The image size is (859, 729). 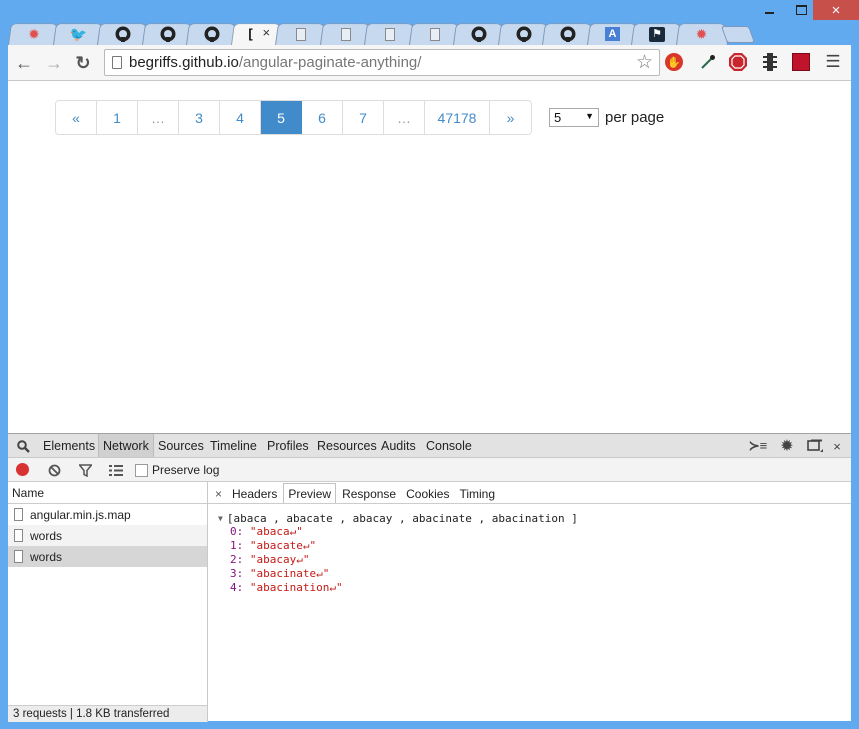 I want to click on app-a-icon: A, so click(x=613, y=34).